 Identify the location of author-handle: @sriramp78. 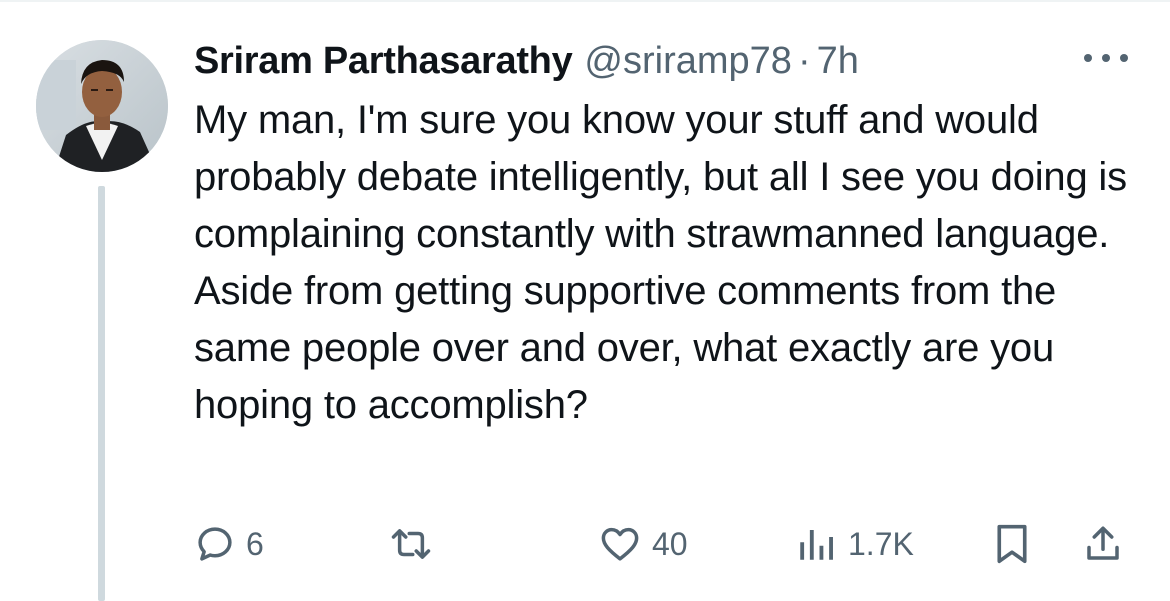
(688, 61).